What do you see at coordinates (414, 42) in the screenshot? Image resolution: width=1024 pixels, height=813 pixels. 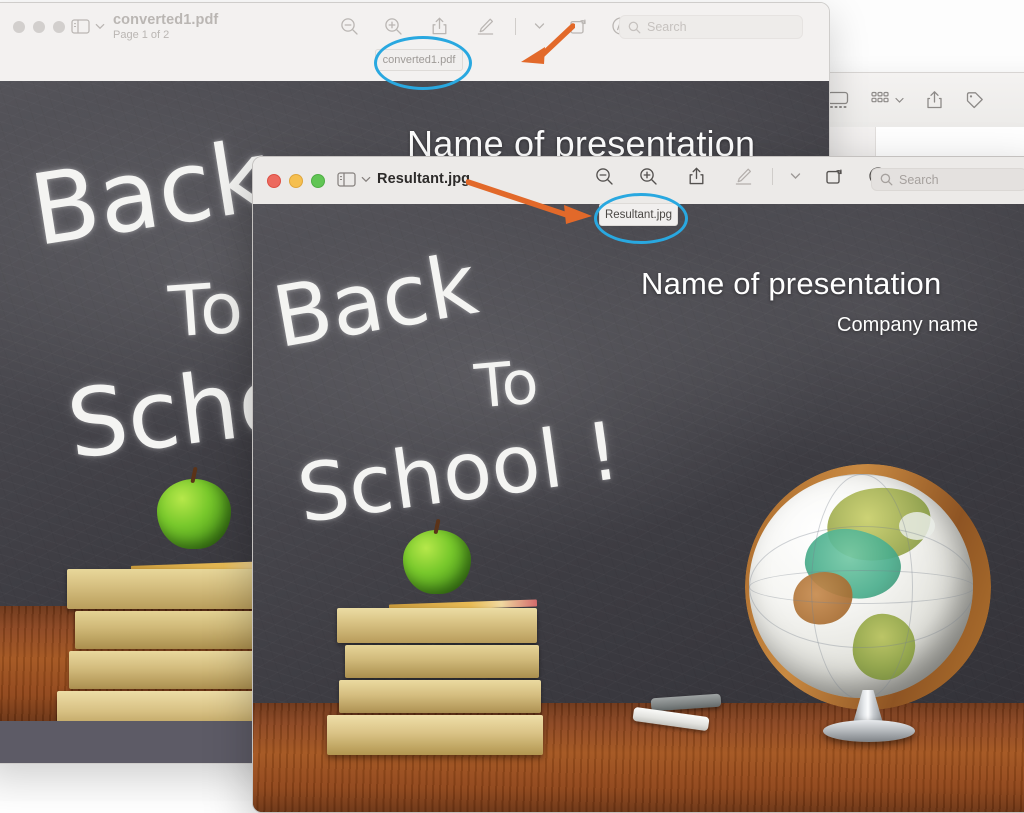 I see `toolbar-back: converted1.pdf Page 1 of 2 Search` at bounding box center [414, 42].